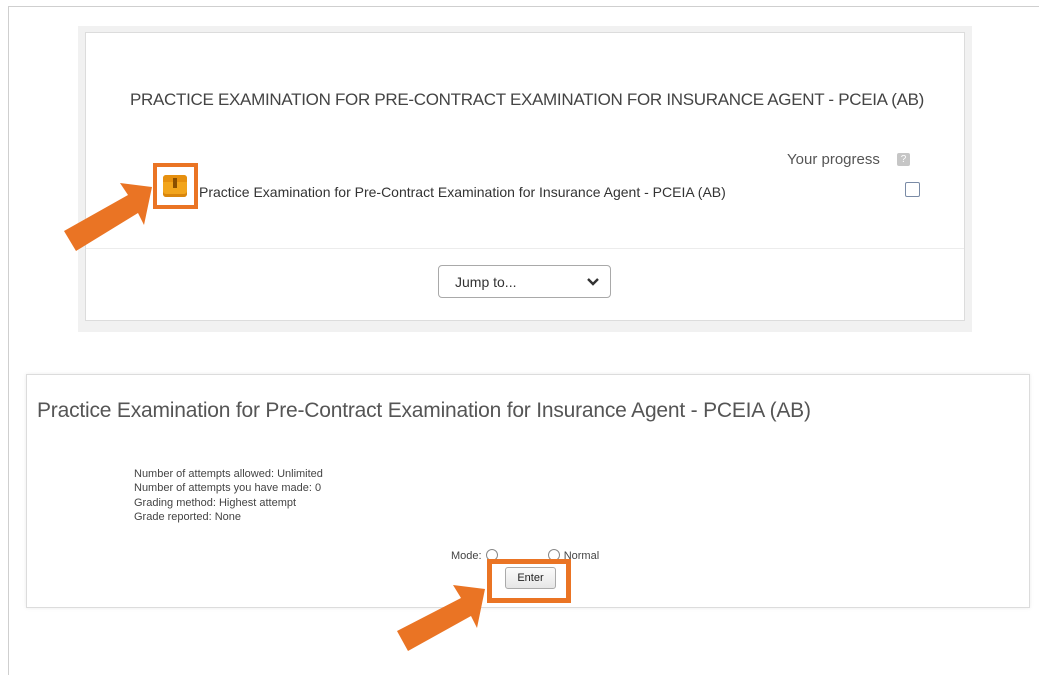 The width and height of the screenshot is (1039, 675). Describe the element at coordinates (228, 488) in the screenshot. I see `attempts-made: Number of attempts you have made: 0` at that location.